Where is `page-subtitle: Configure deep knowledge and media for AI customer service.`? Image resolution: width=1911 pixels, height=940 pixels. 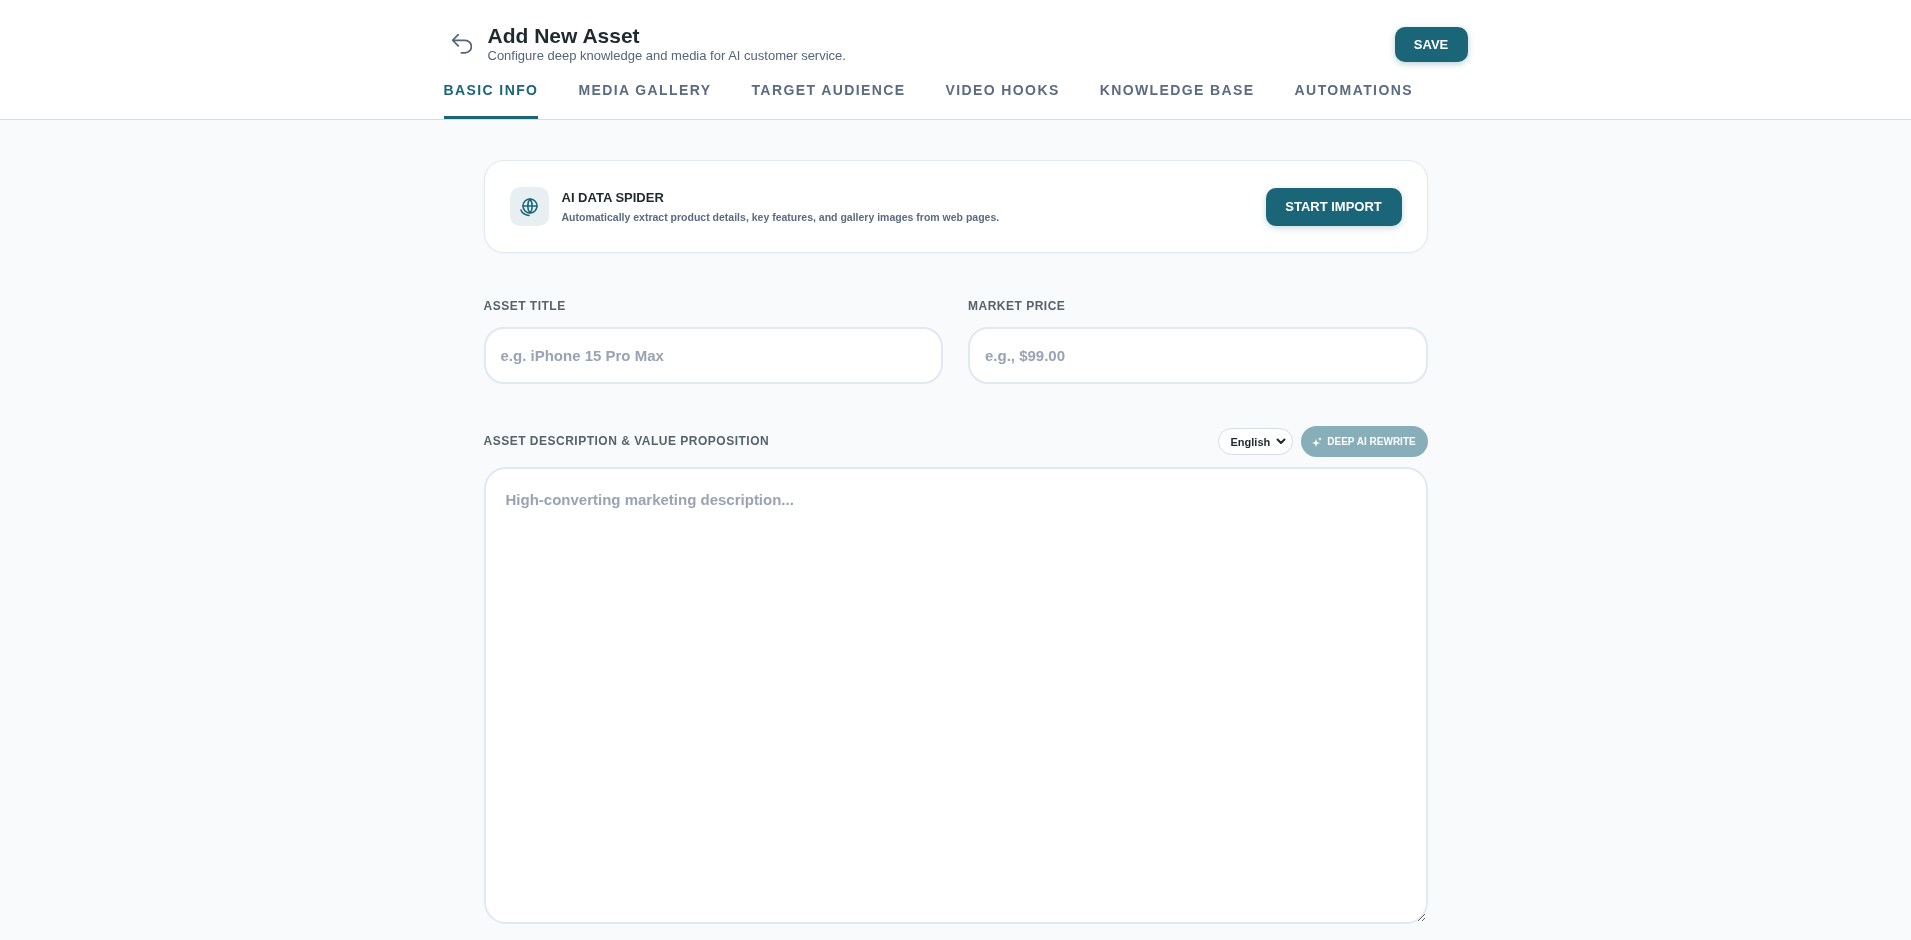 page-subtitle: Configure deep knowledge and media for AI customer service. is located at coordinates (666, 56).